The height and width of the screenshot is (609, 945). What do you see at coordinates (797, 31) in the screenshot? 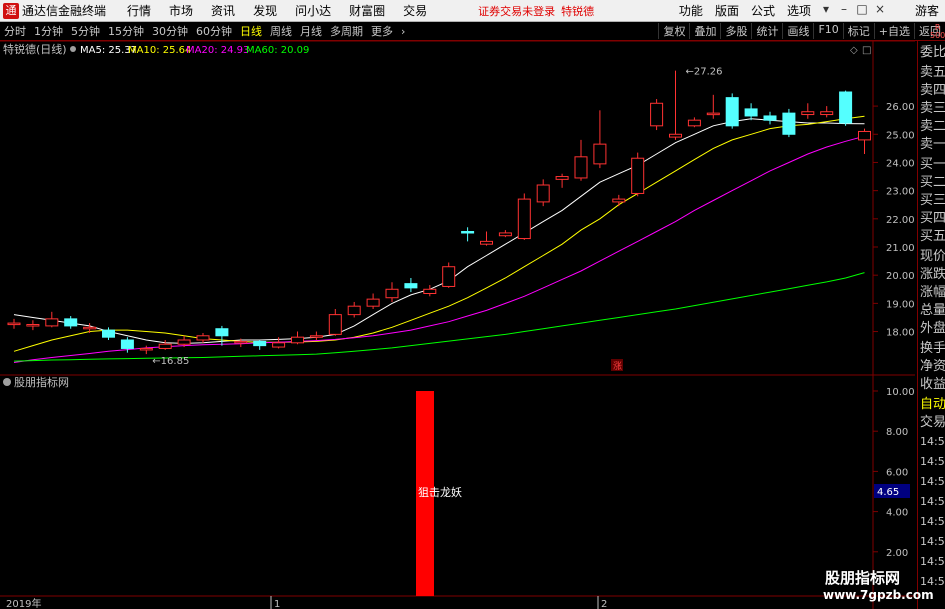
I see `button-draw: 画线` at bounding box center [797, 31].